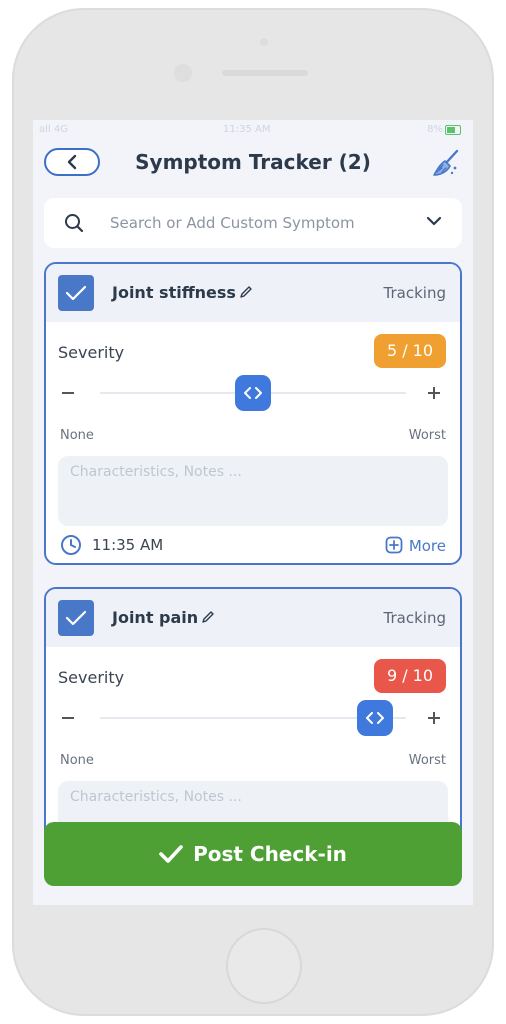  I want to click on chevron-down-icon, so click(434, 221).